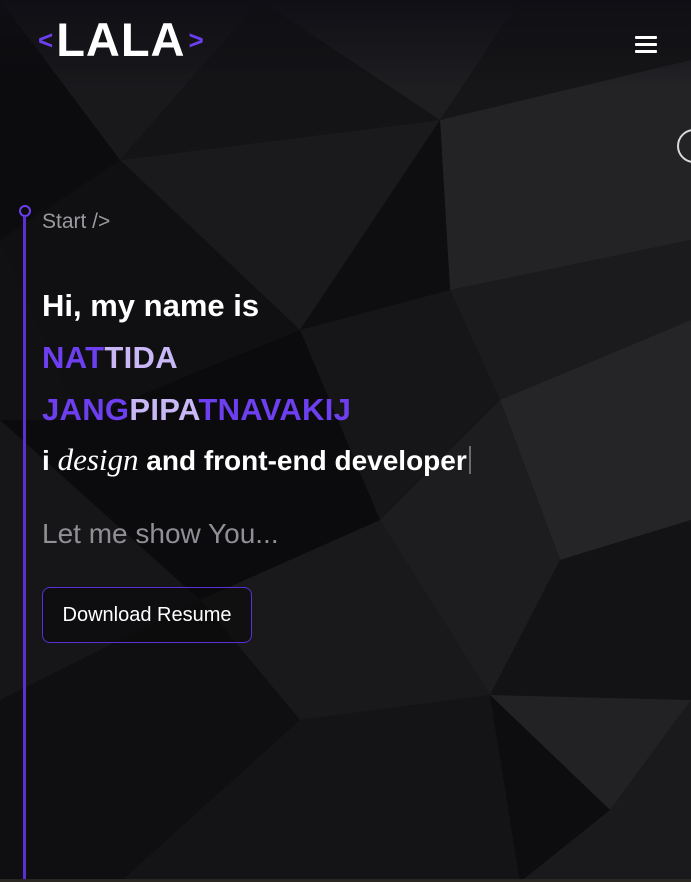 This screenshot has width=691, height=882. Describe the element at coordinates (144, 357) in the screenshot. I see `name-letter: D` at that location.